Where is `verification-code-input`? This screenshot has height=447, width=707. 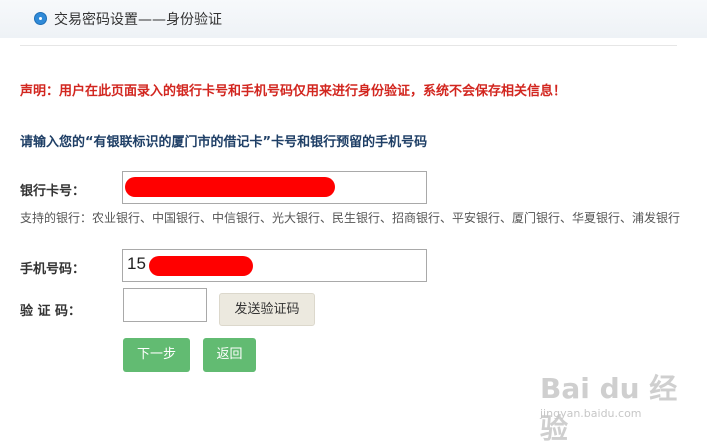
verification-code-input is located at coordinates (165, 305).